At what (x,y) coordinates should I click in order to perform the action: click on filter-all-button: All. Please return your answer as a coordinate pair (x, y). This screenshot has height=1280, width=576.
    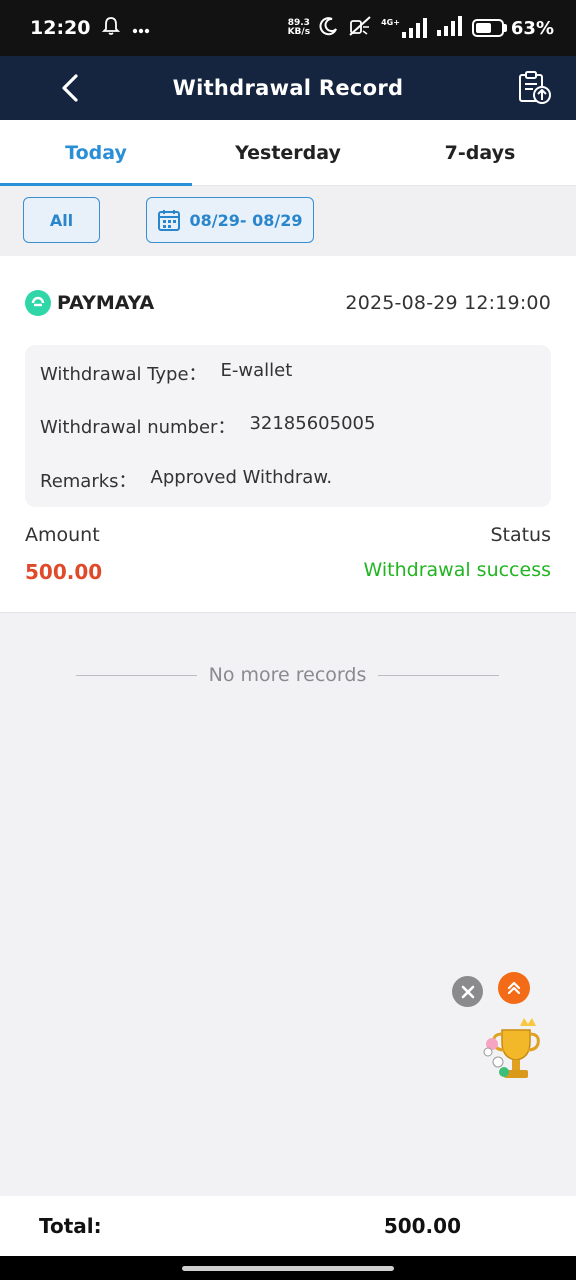
    Looking at the image, I should click on (61, 220).